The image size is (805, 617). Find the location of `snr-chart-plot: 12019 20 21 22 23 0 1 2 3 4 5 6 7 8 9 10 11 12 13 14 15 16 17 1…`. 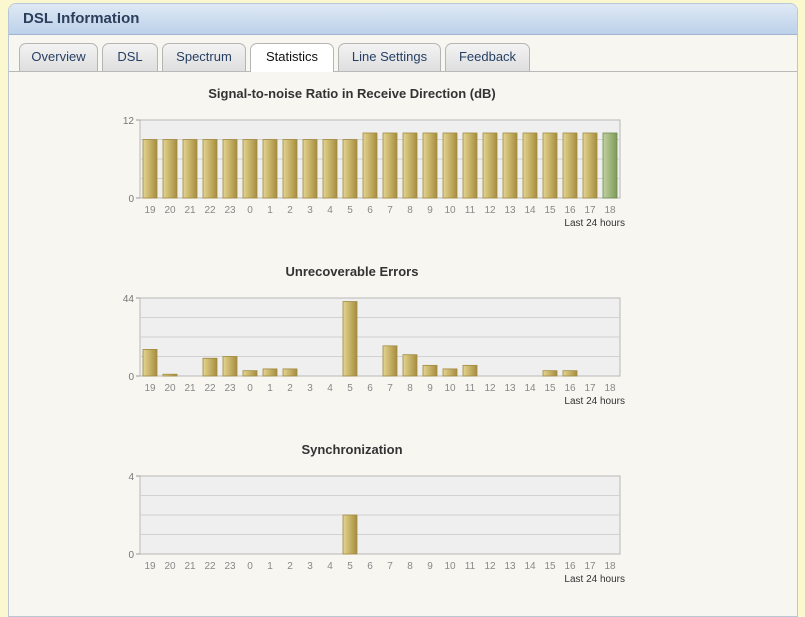

snr-chart-plot: 12019 20 21 22 23 0 1 2 3 4 5 6 7 8 9 10 11 12 13 14 15 16 17 1… is located at coordinates (374, 172).